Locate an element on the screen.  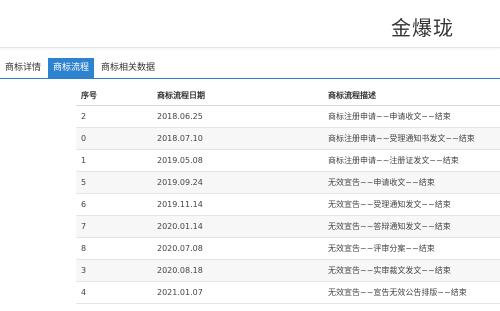
table-row: 7 2020.01.14 无效宣告~~答辩通知发文~~结束 is located at coordinates (288, 226).